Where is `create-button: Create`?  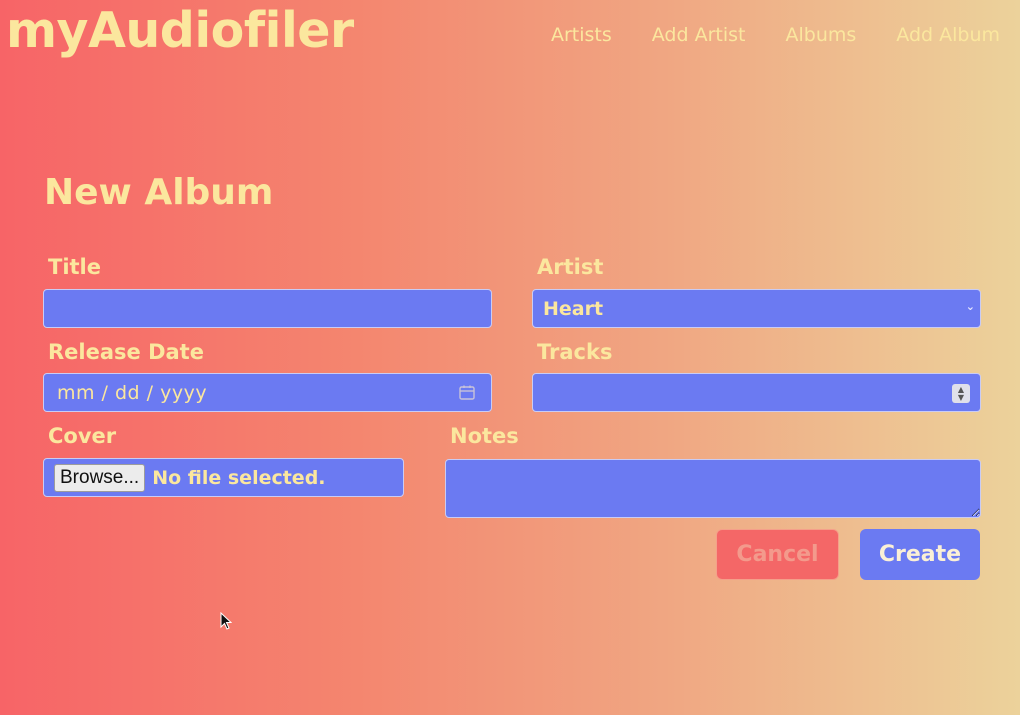 create-button: Create is located at coordinates (920, 554).